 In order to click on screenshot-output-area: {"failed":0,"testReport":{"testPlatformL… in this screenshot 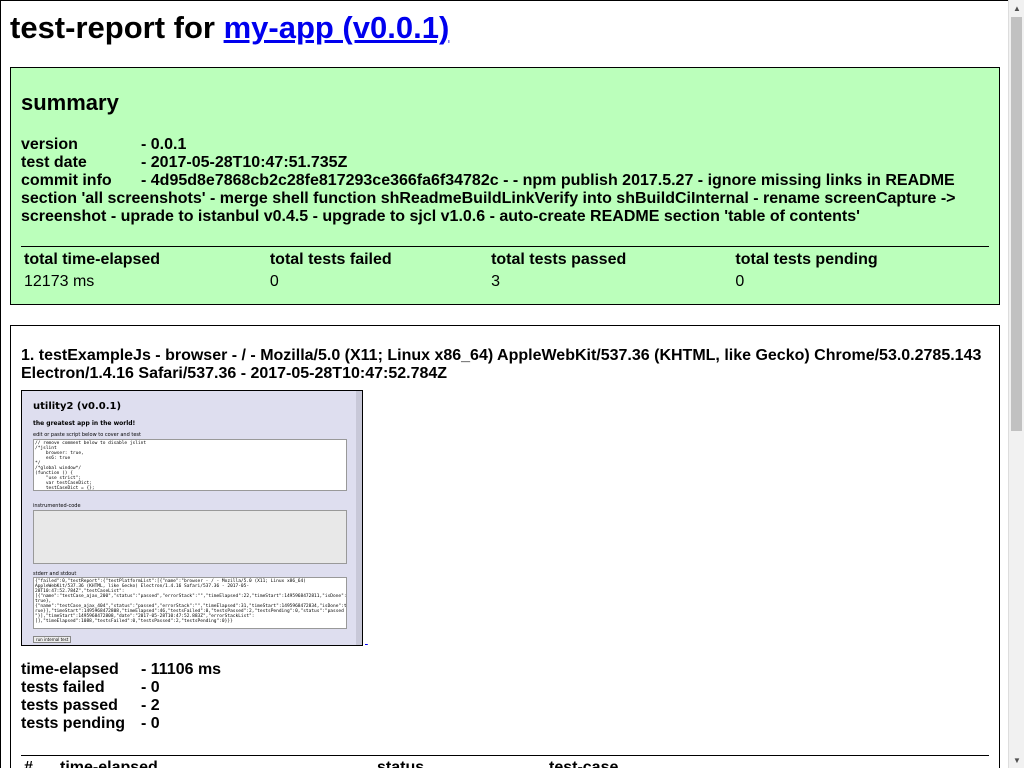, I will do `click(190, 603)`.